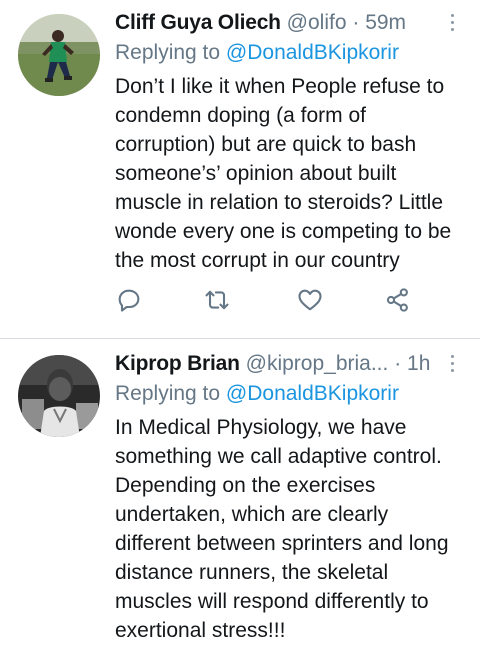  Describe the element at coordinates (261, 306) in the screenshot. I see `tweet-actions` at that location.